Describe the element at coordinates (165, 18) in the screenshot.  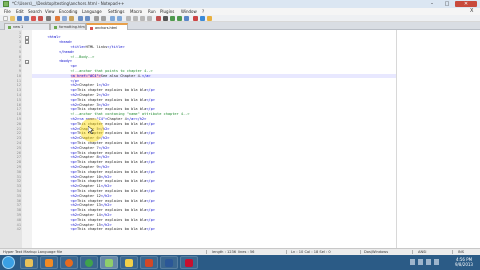
I see `stop-macro-icon` at that location.